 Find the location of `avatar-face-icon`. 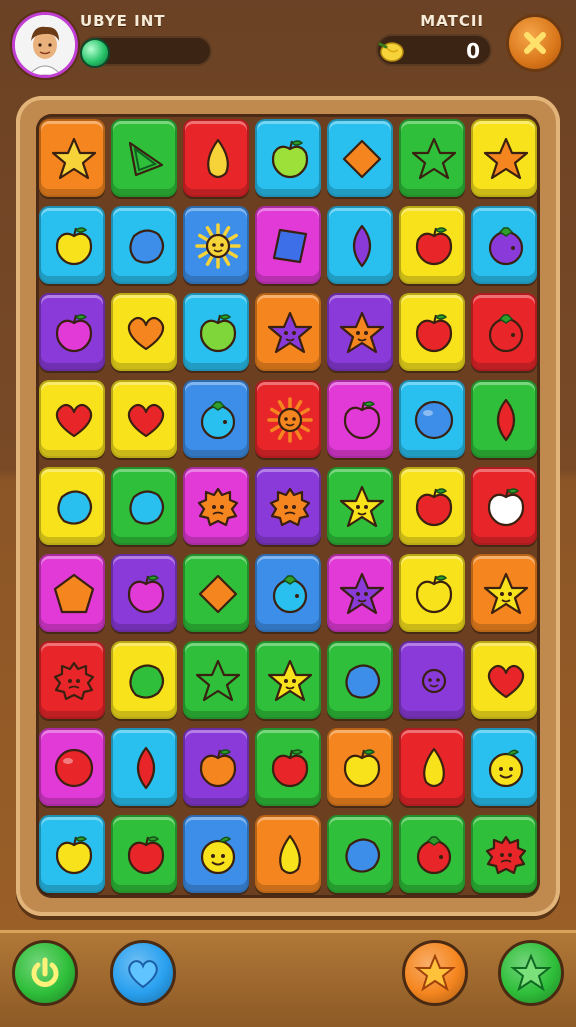

avatar-face-icon is located at coordinates (45, 45).